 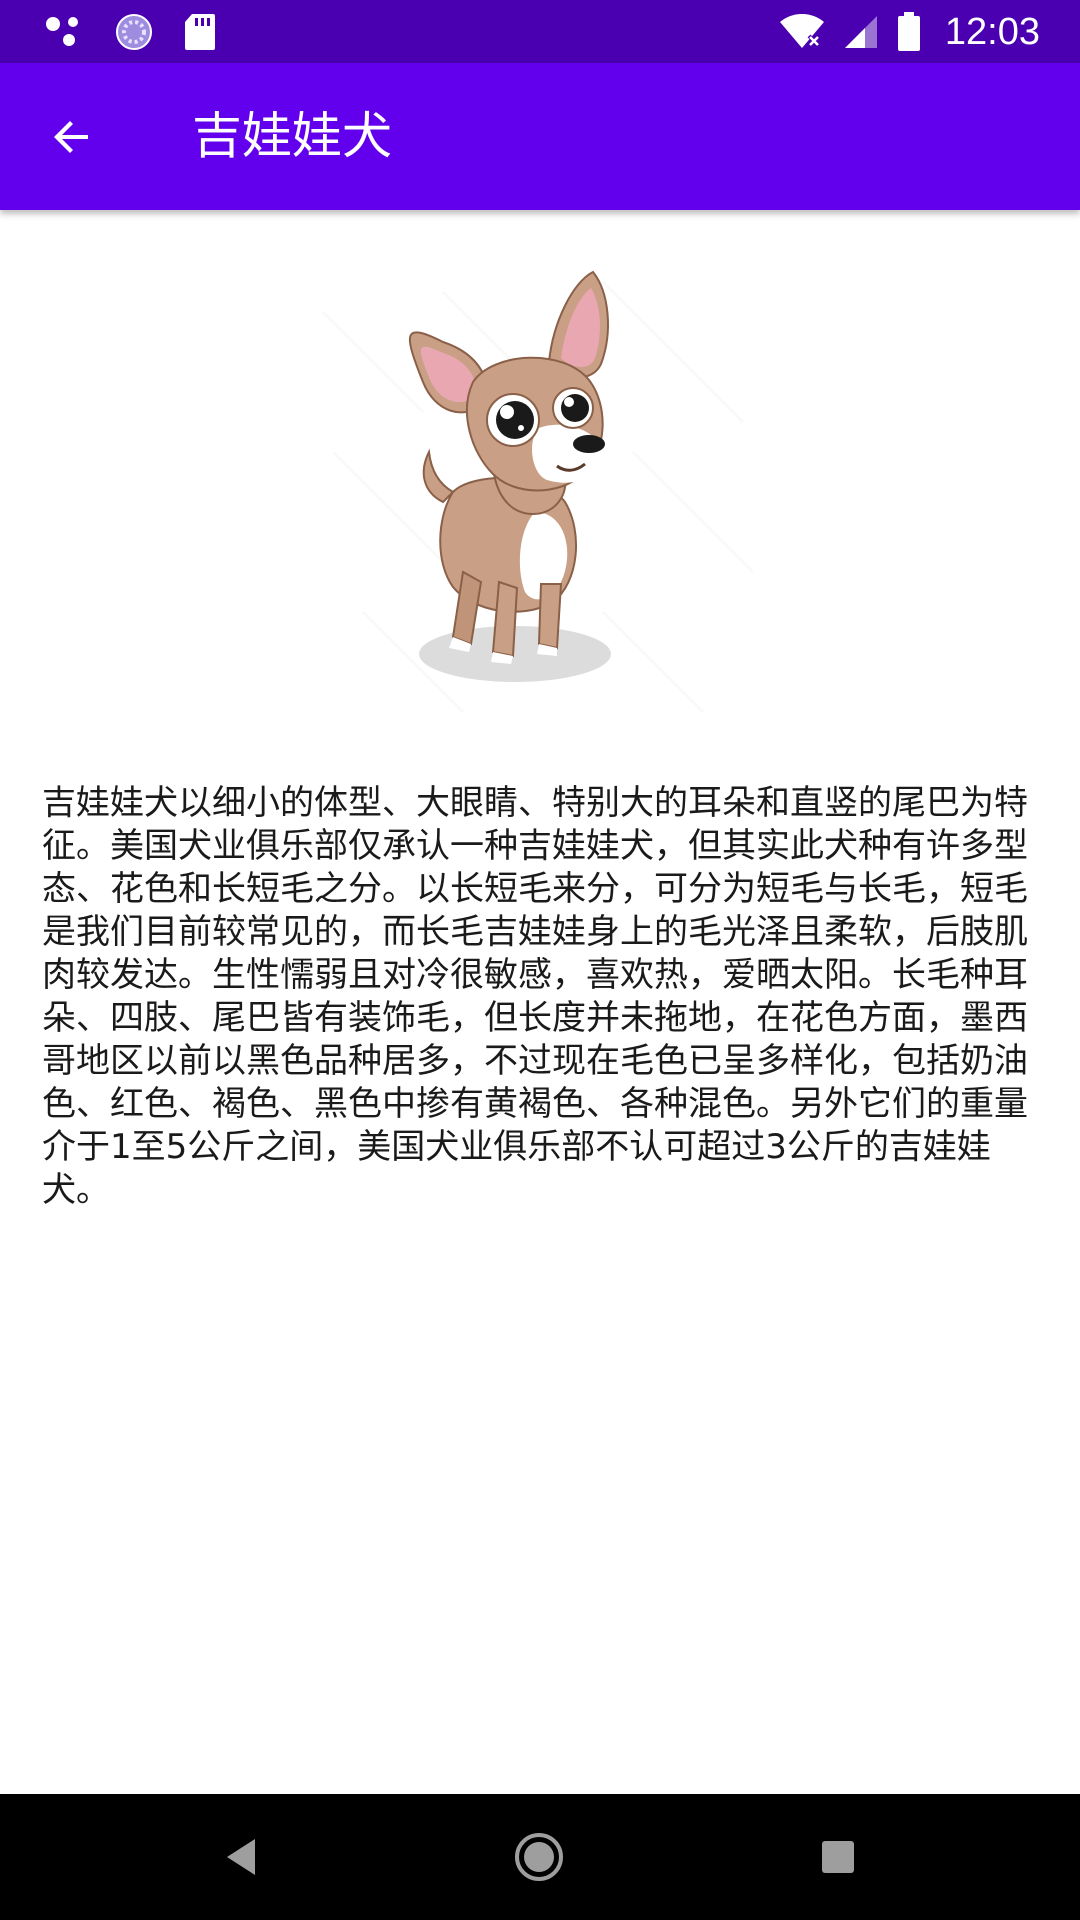 I want to click on assistant-dots-icon, so click(x=62, y=31).